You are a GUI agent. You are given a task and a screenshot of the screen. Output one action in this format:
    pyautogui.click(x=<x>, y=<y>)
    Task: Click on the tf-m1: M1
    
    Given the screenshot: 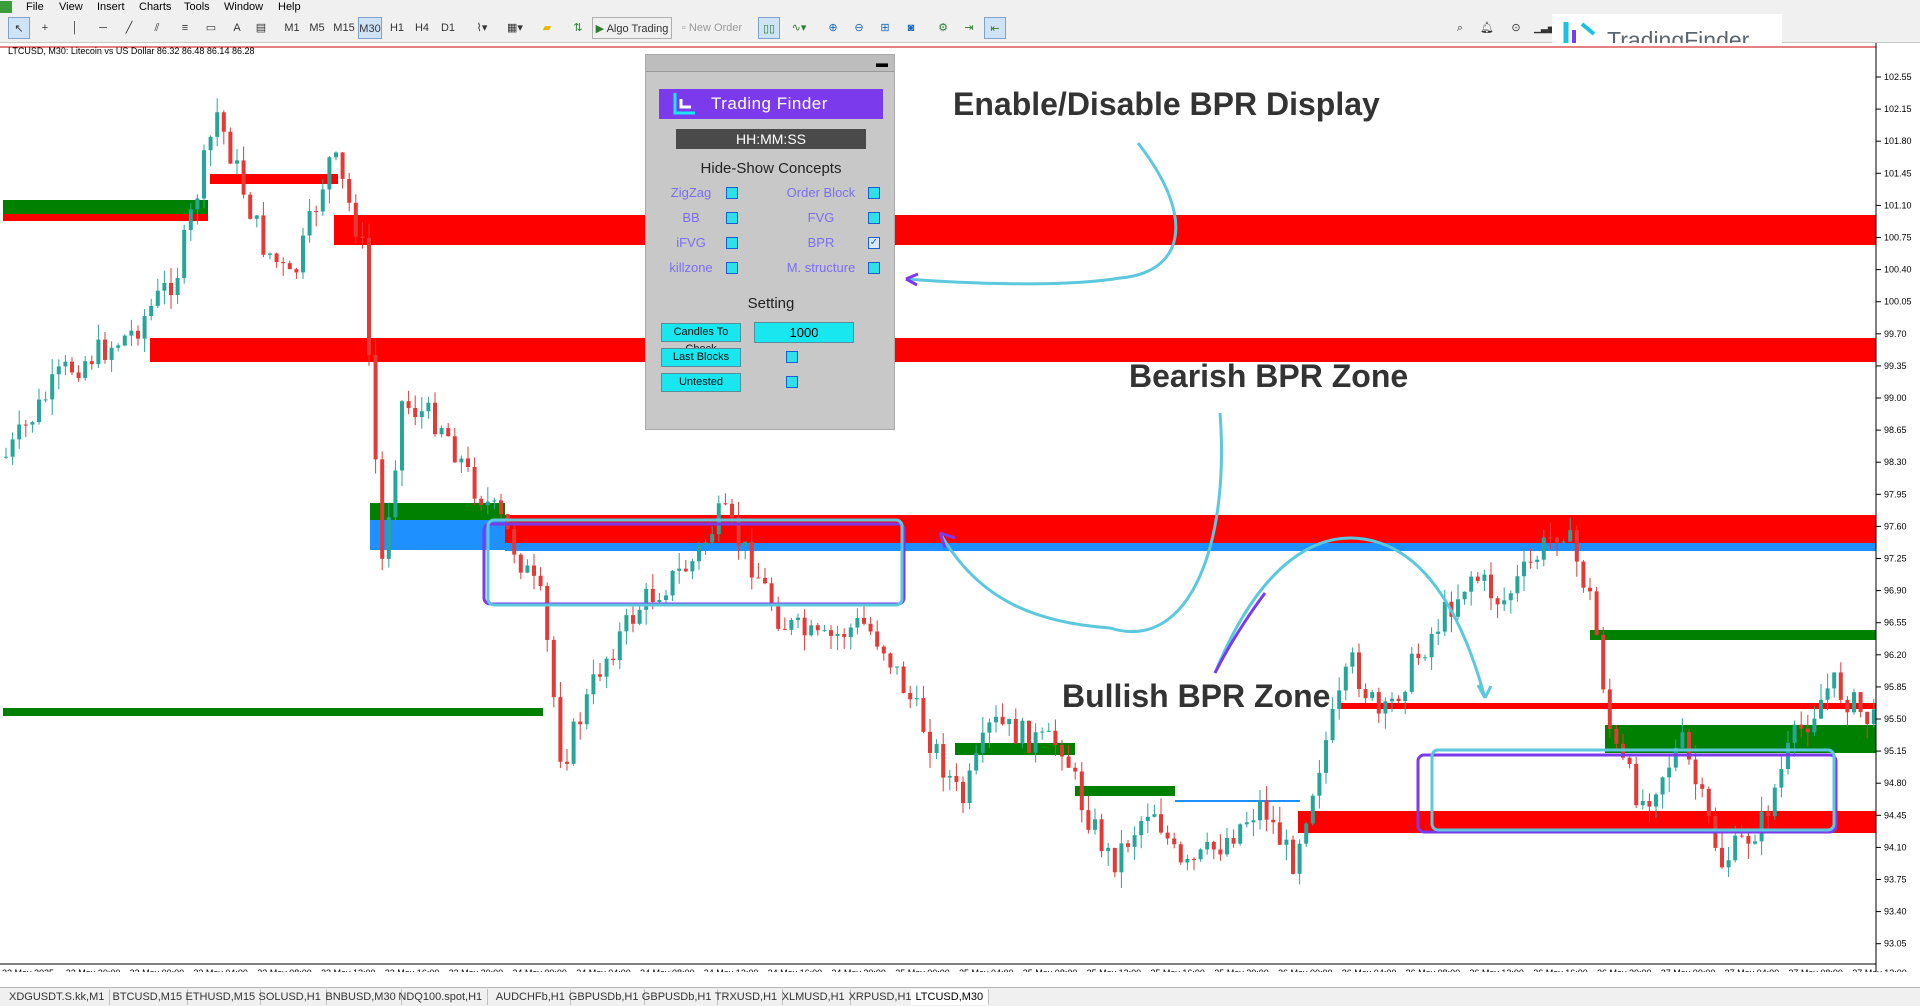 What is the action you would take?
    pyautogui.click(x=292, y=28)
    